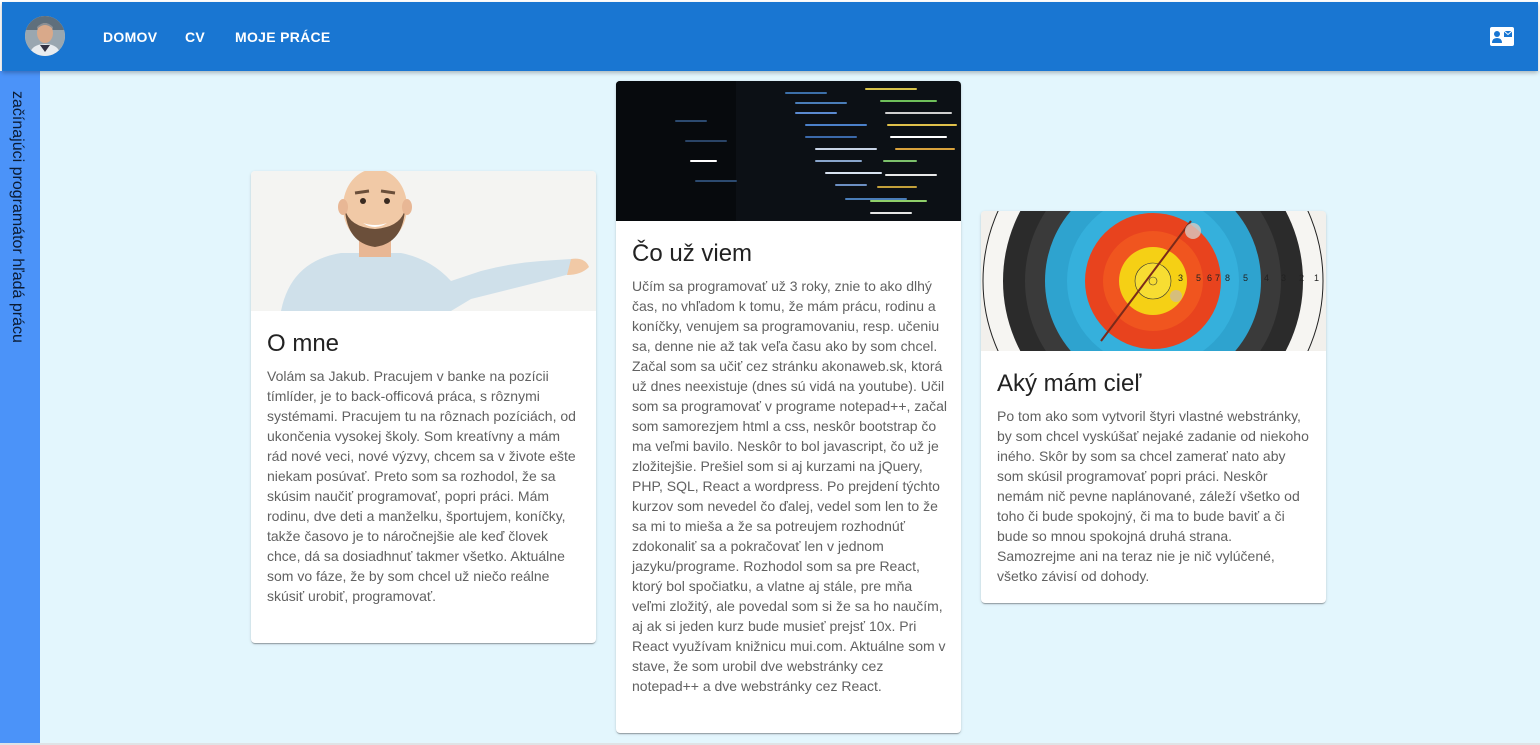 The height and width of the screenshot is (745, 1540). I want to click on archery-target-photo: 3 5 6 7 8 5 4 3 2 1, so click(1153, 281).